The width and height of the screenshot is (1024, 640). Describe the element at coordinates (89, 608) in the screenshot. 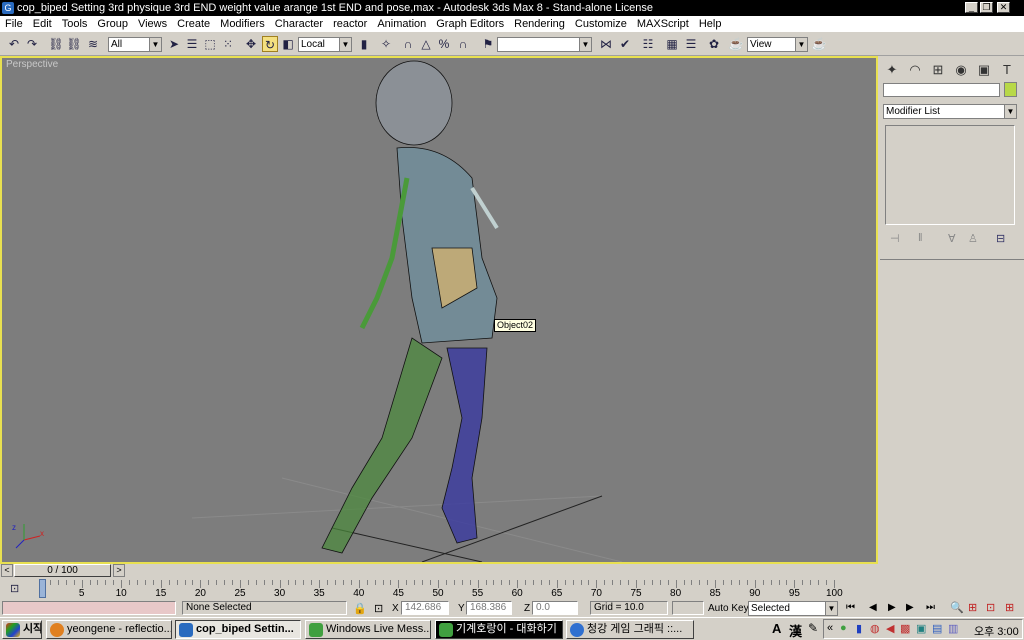

I see `maxscript-listener` at that location.